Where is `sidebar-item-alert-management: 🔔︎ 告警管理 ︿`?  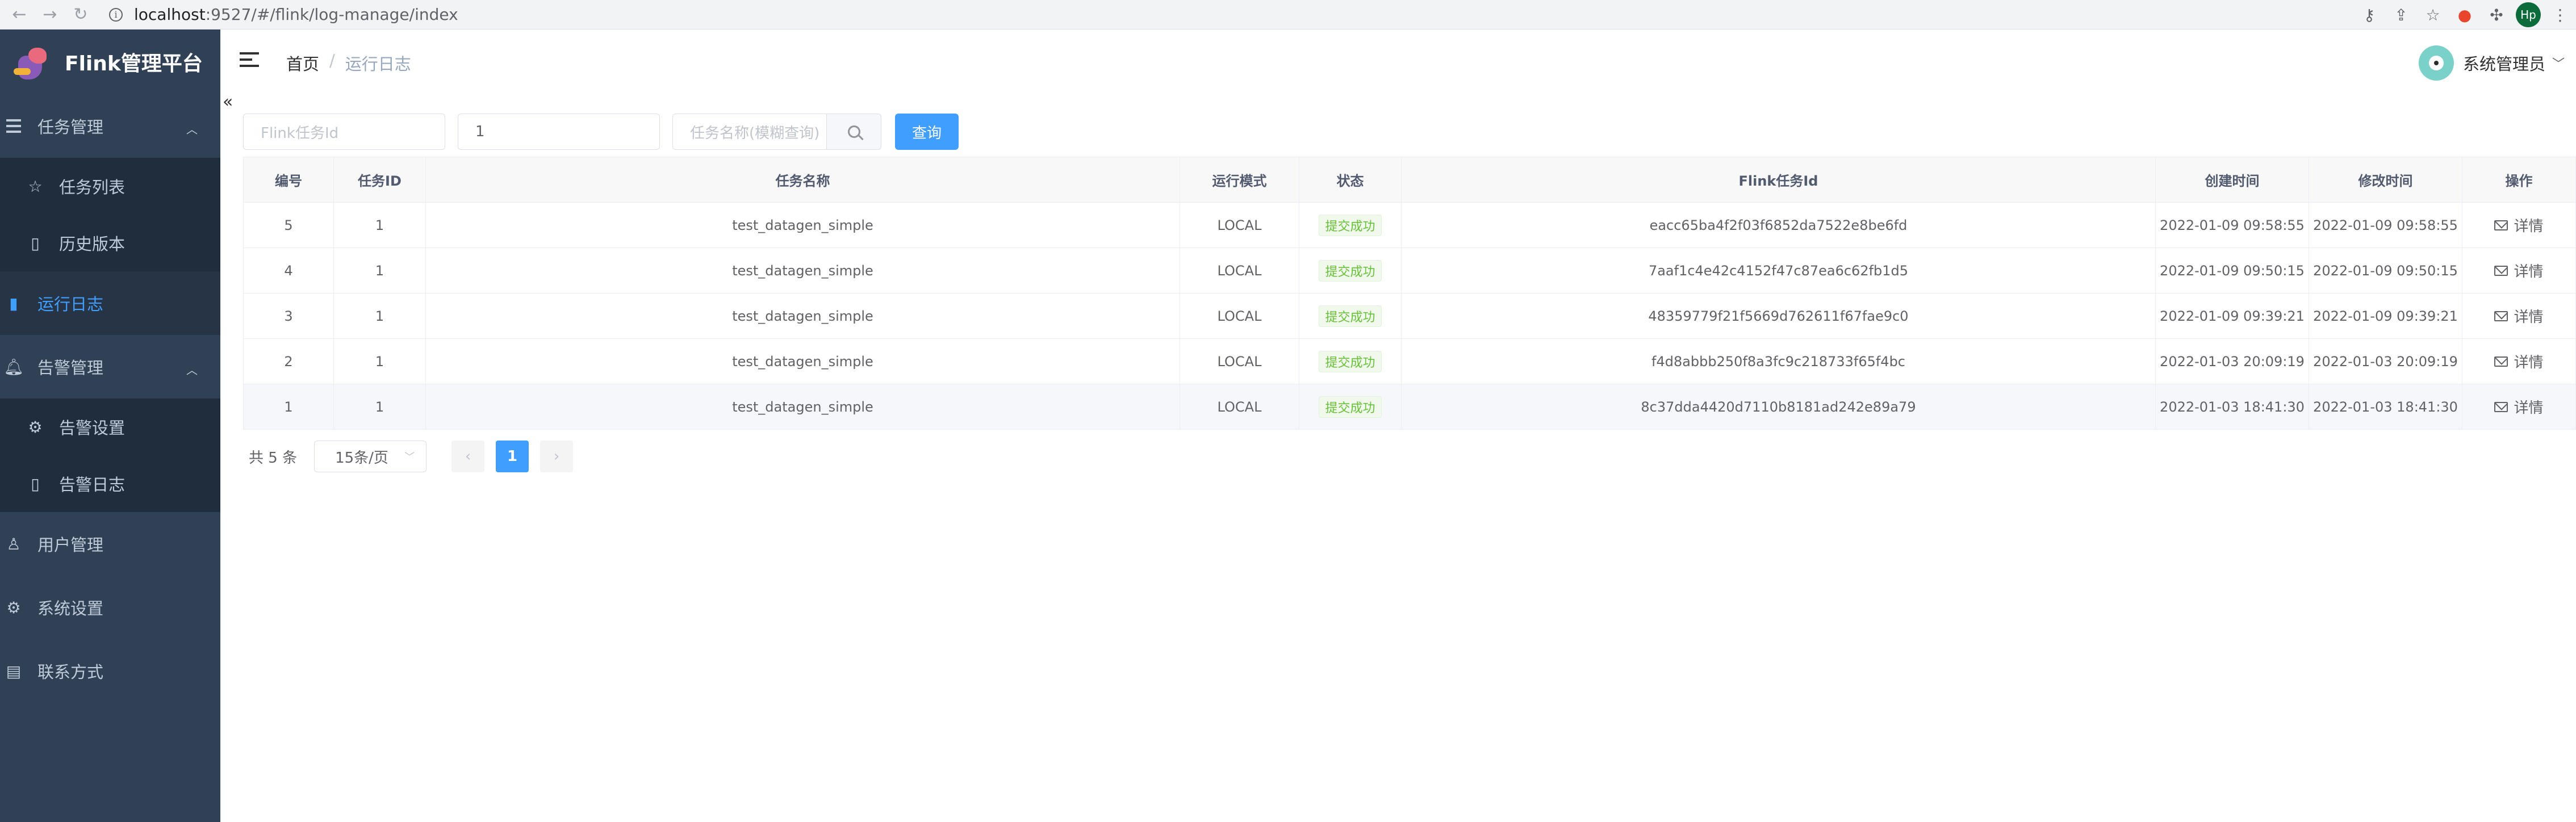 sidebar-item-alert-management: 🔔︎ 告警管理 ︿ is located at coordinates (110, 367).